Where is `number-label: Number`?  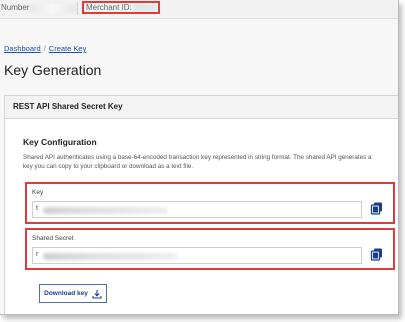 number-label: Number is located at coordinates (15, 7).